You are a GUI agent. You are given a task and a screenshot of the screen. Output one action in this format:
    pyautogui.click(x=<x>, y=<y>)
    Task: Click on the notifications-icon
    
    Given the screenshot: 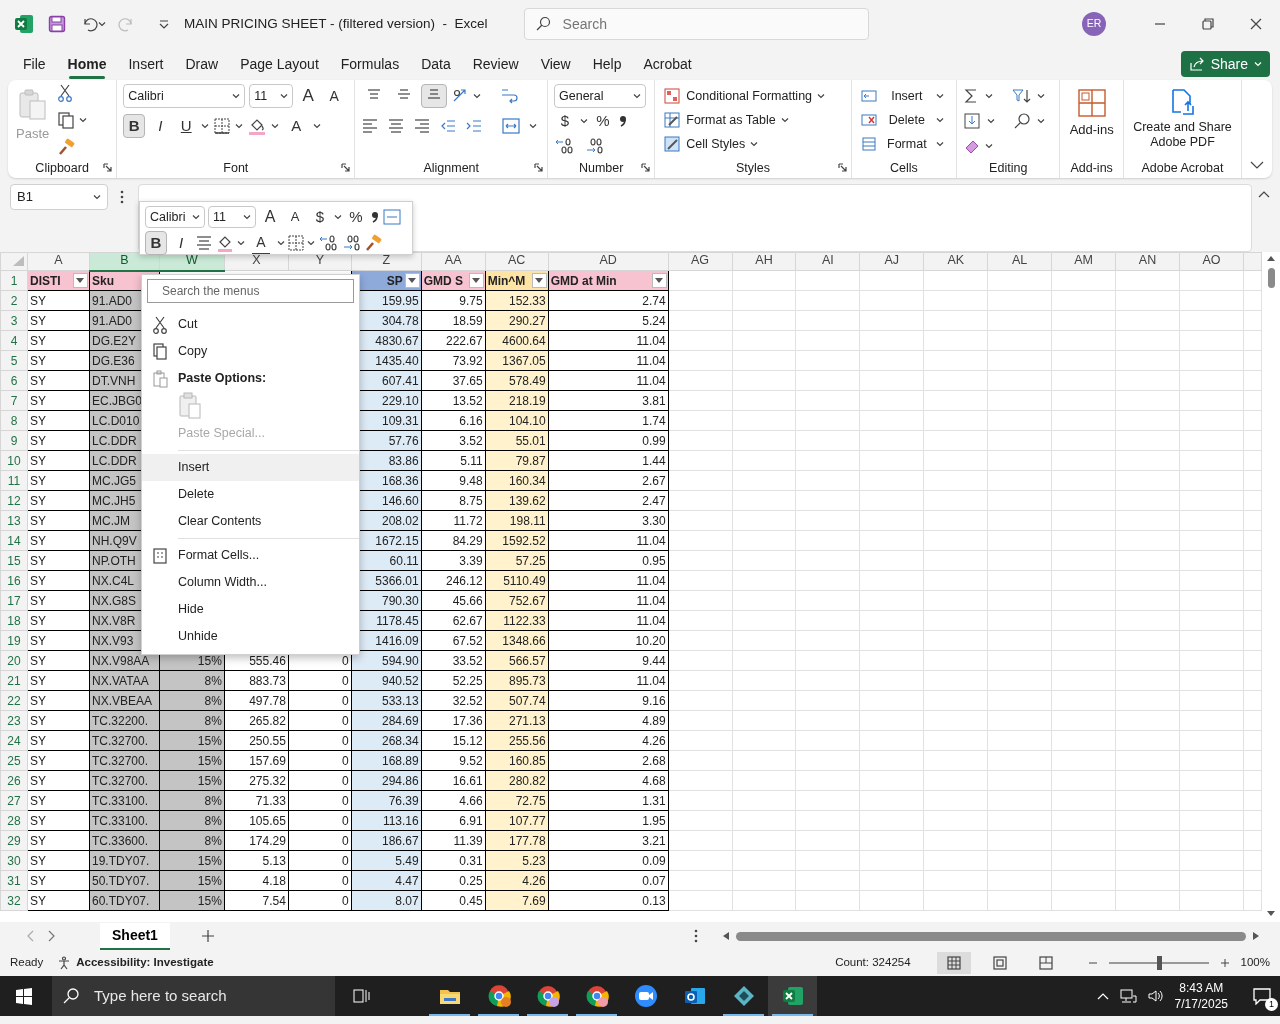 What is the action you would take?
    pyautogui.click(x=1262, y=996)
    